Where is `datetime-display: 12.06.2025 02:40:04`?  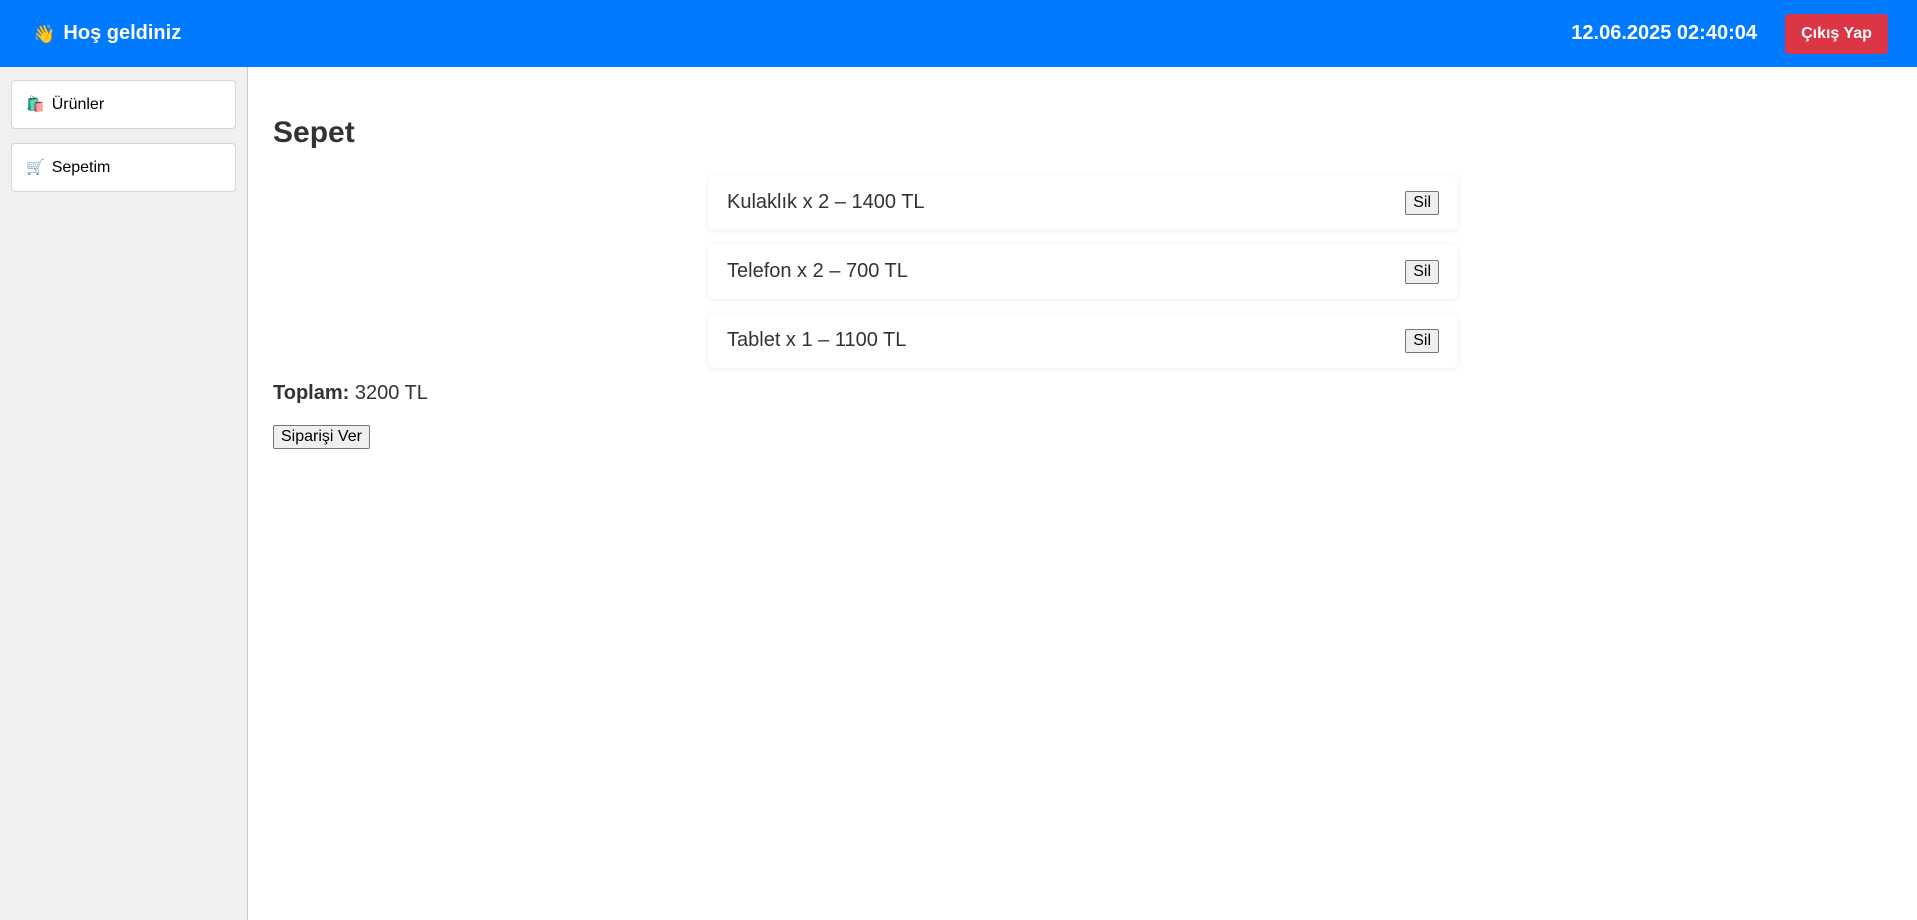
datetime-display: 12.06.2025 02:40:04 is located at coordinates (1664, 33).